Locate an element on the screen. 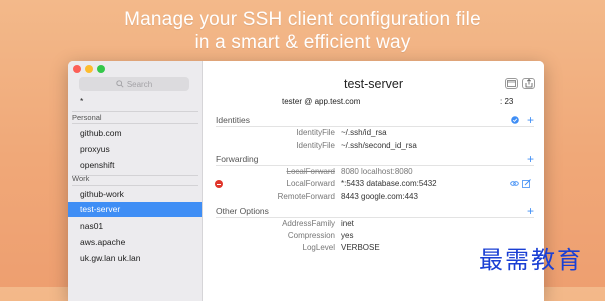  sidebar-item-uk-gw-lan: uk.gw.lan uk.lan is located at coordinates (135, 258).